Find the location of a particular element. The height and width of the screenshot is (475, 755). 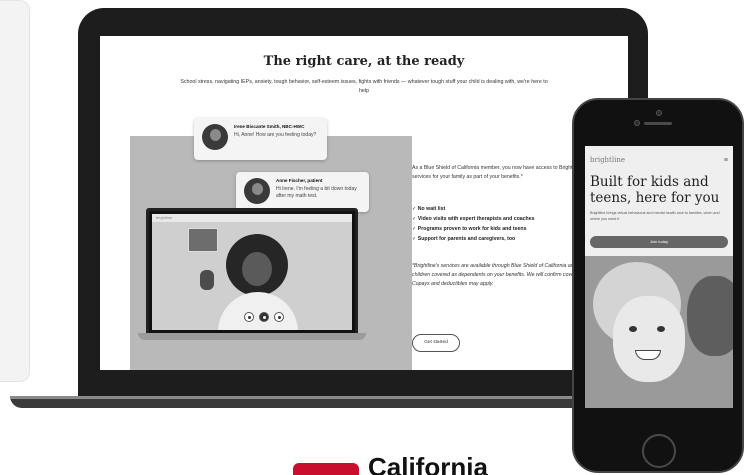

menu-icon: ≡ is located at coordinates (726, 160).